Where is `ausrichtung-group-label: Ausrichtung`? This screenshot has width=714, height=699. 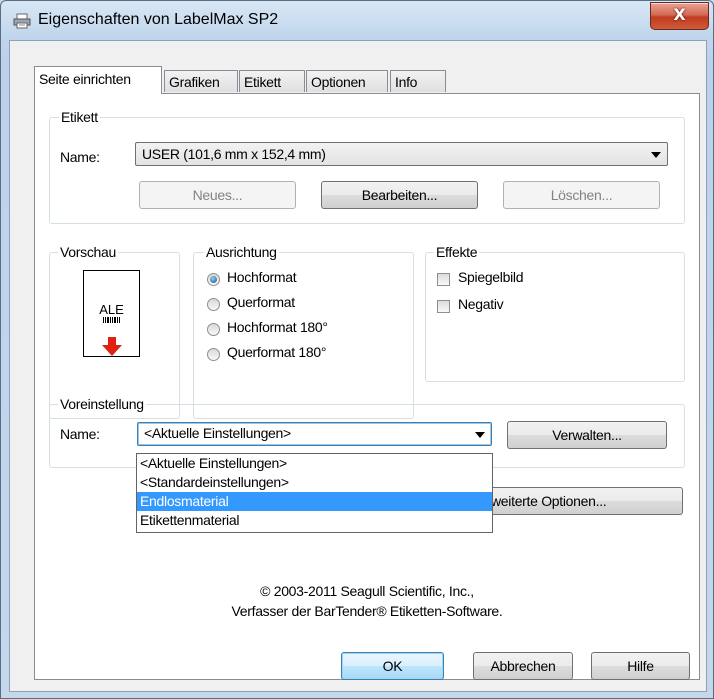 ausrichtung-group-label: Ausrichtung is located at coordinates (241, 252).